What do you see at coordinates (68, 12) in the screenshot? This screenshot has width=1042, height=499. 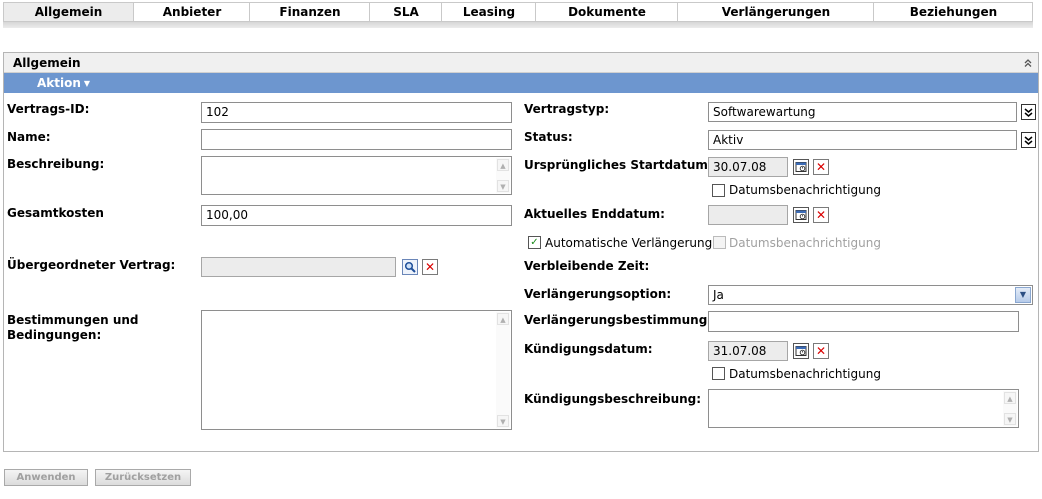 I see `tab-allgemein: Allgemein` at bounding box center [68, 12].